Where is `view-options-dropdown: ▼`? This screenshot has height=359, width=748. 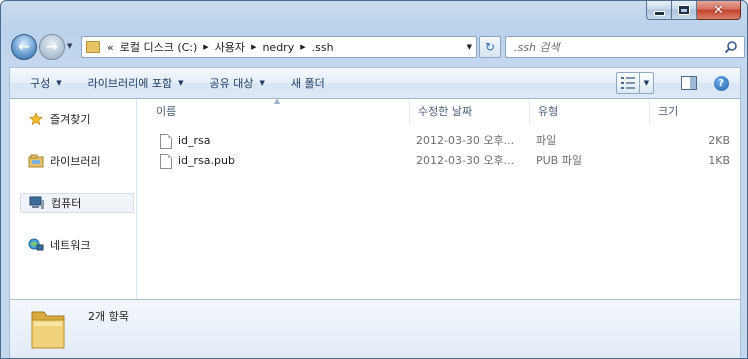 view-options-dropdown: ▼ is located at coordinates (647, 83).